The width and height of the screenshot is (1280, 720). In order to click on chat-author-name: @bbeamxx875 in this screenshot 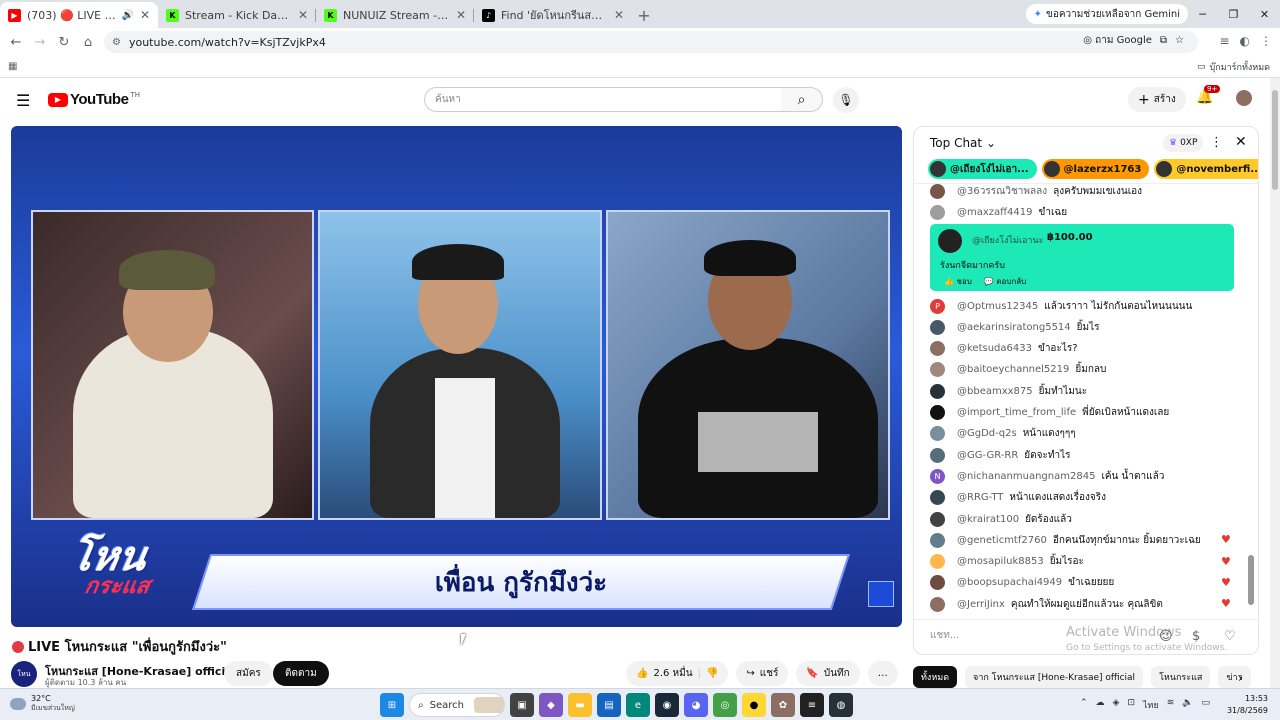, I will do `click(995, 391)`.